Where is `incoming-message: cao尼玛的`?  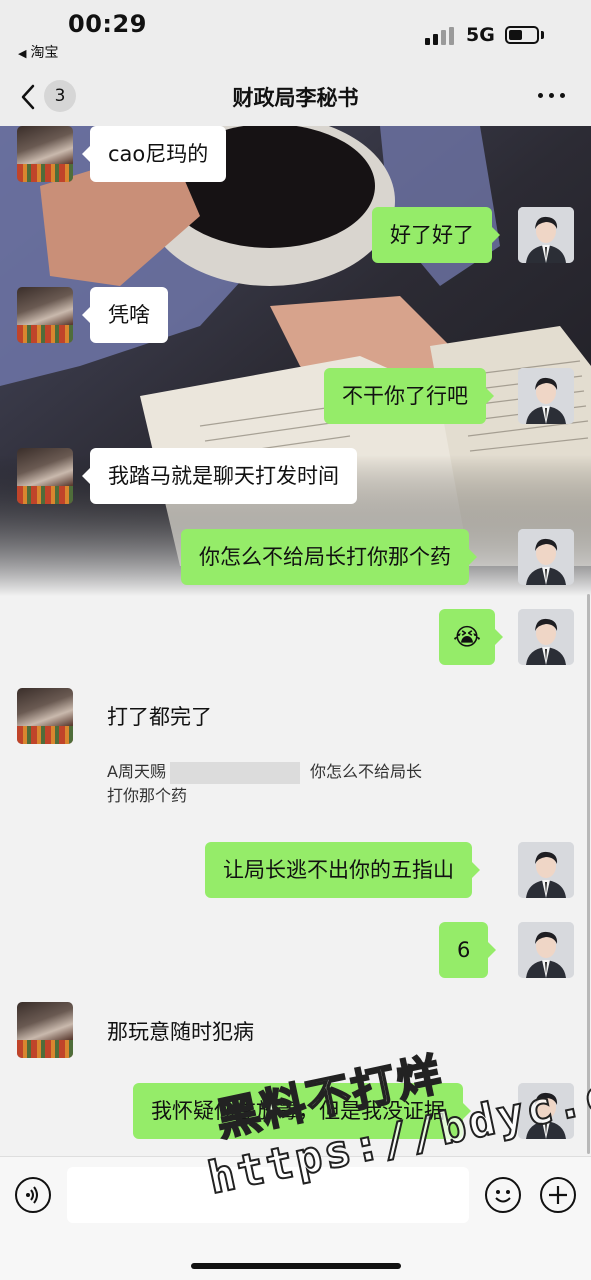
incoming-message: cao尼玛的 is located at coordinates (154, 154).